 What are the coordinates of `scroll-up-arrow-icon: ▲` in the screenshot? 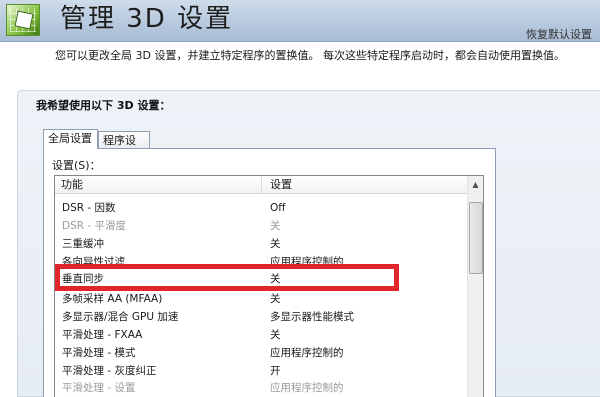 It's located at (475, 184).